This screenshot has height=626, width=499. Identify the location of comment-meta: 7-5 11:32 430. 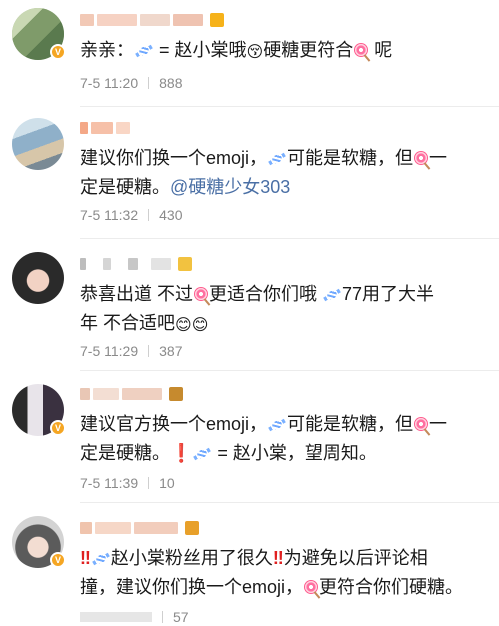
(131, 215).